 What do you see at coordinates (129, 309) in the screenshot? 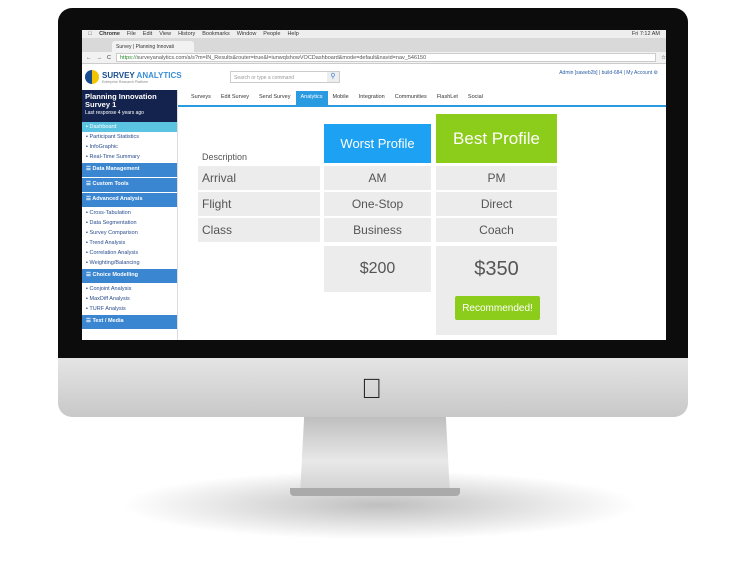
I see `sidebar-item-turf-analysis: ▪ TURF Analysis` at bounding box center [129, 309].